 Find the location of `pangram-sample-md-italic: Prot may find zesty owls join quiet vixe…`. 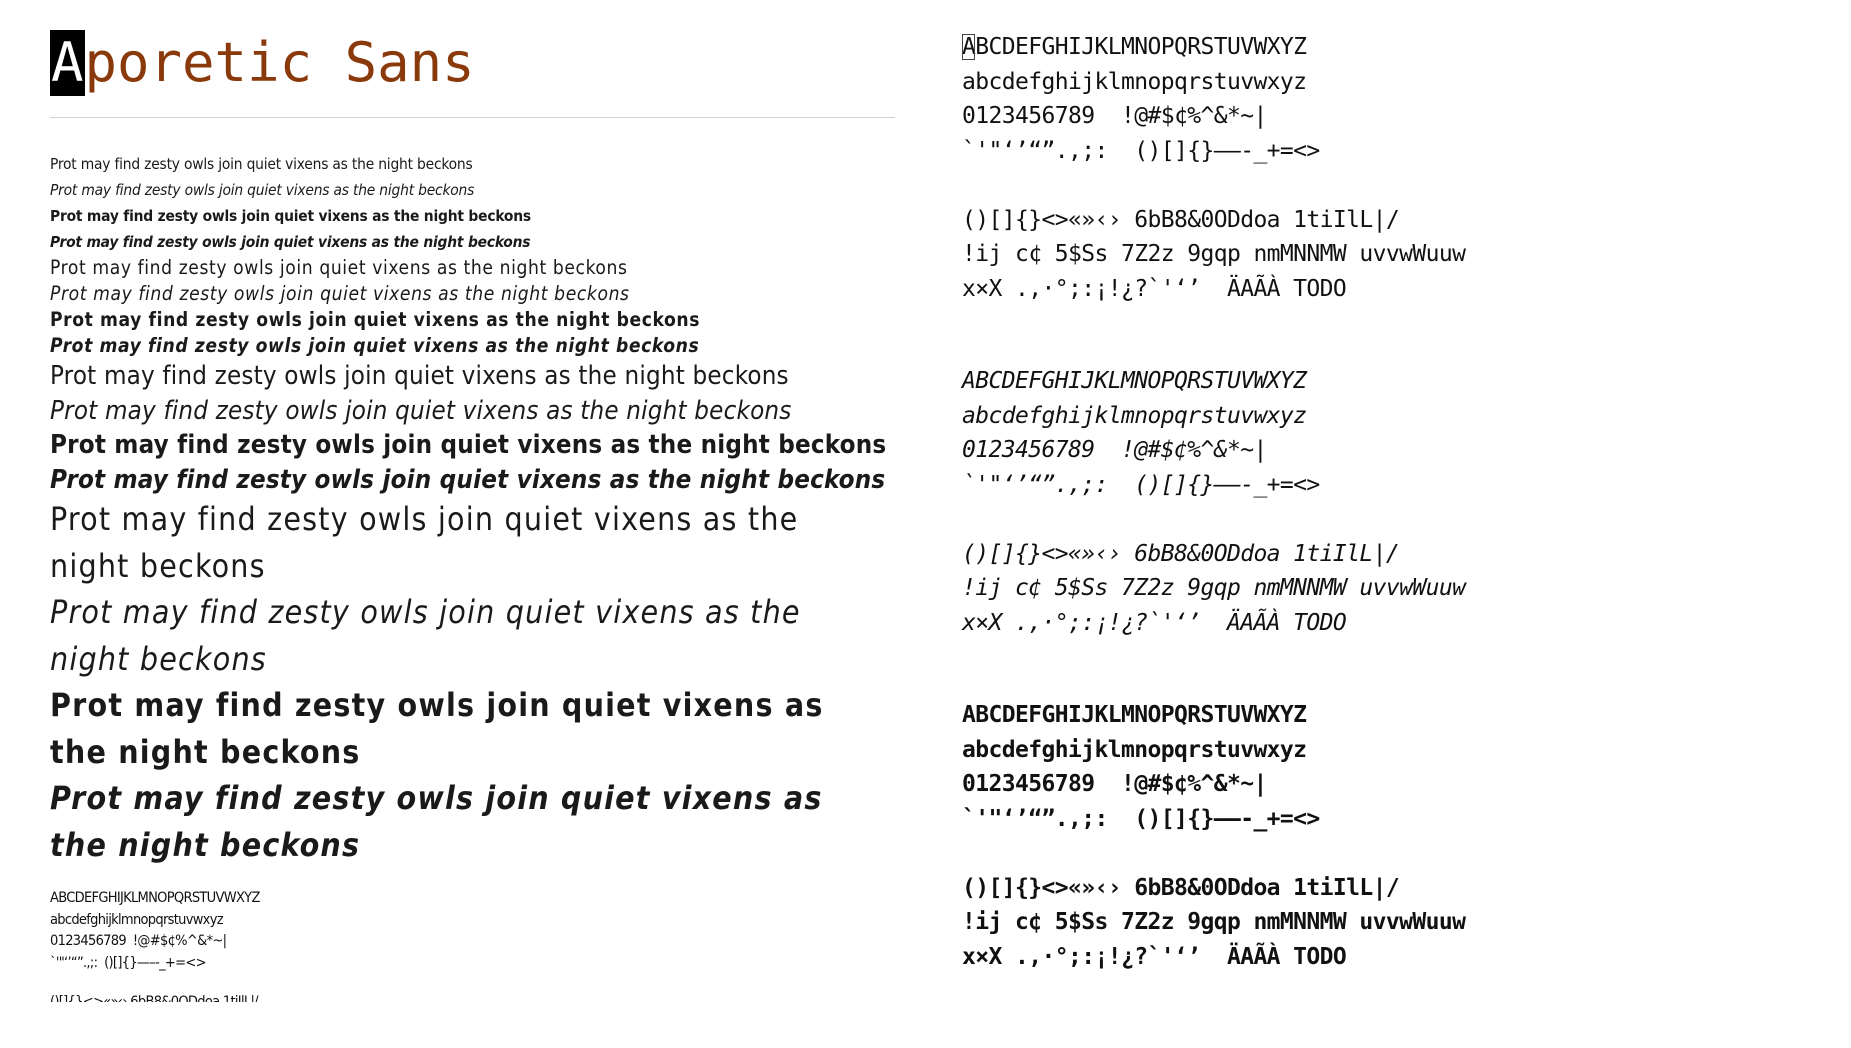

pangram-sample-md-italic: Prot may find zesty owls join quiet vixe… is located at coordinates (421, 410).